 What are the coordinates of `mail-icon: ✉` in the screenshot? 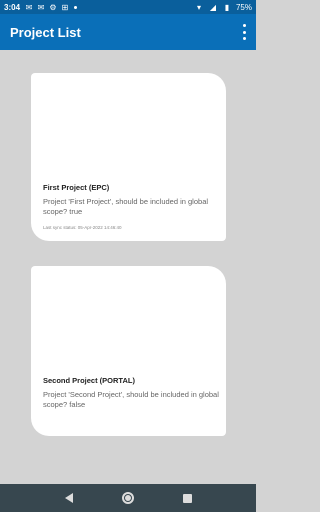 It's located at (41, 7).